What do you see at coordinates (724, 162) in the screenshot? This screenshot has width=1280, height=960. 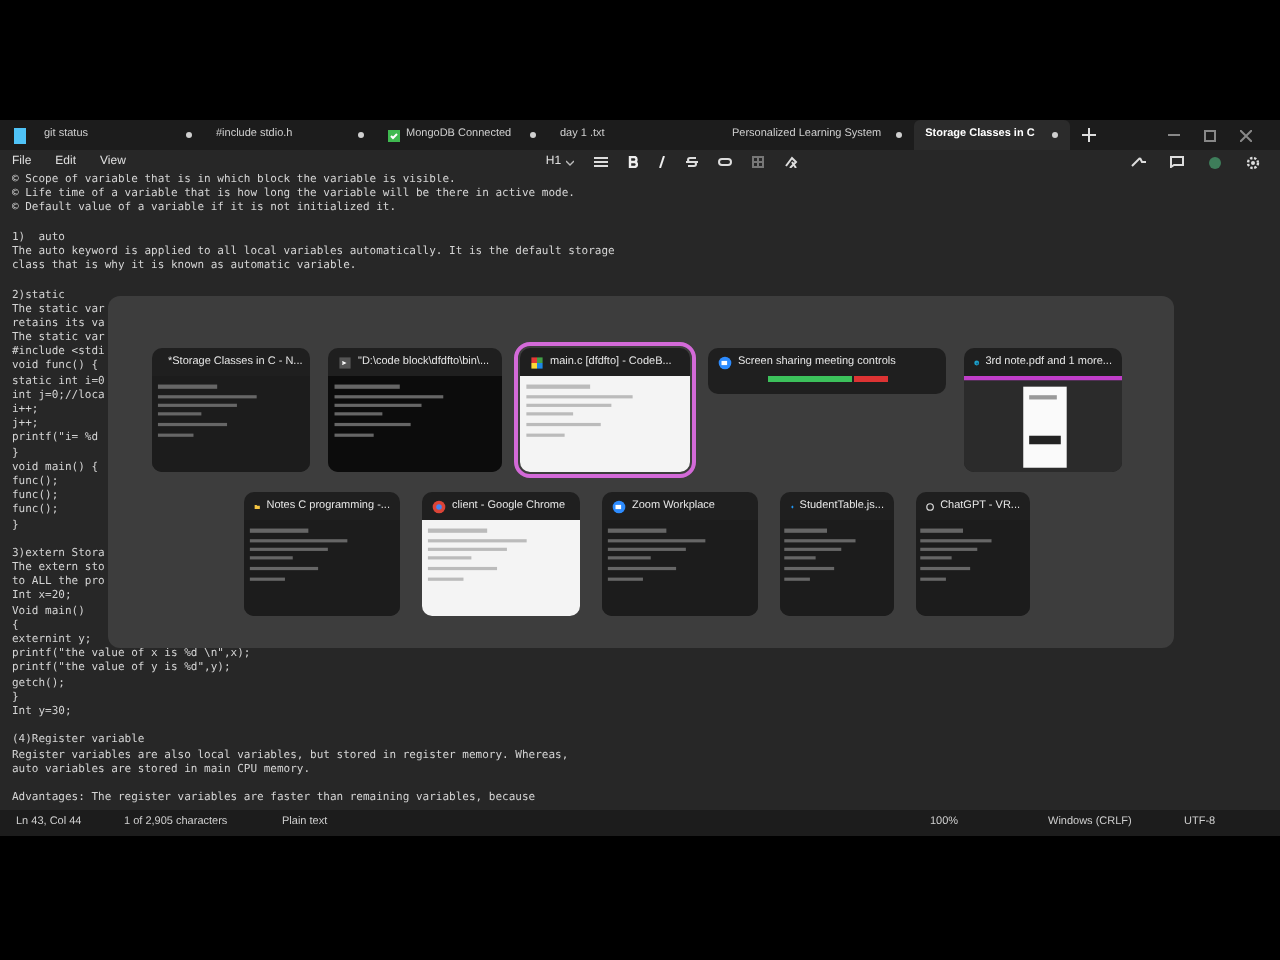 I see `link-icon` at bounding box center [724, 162].